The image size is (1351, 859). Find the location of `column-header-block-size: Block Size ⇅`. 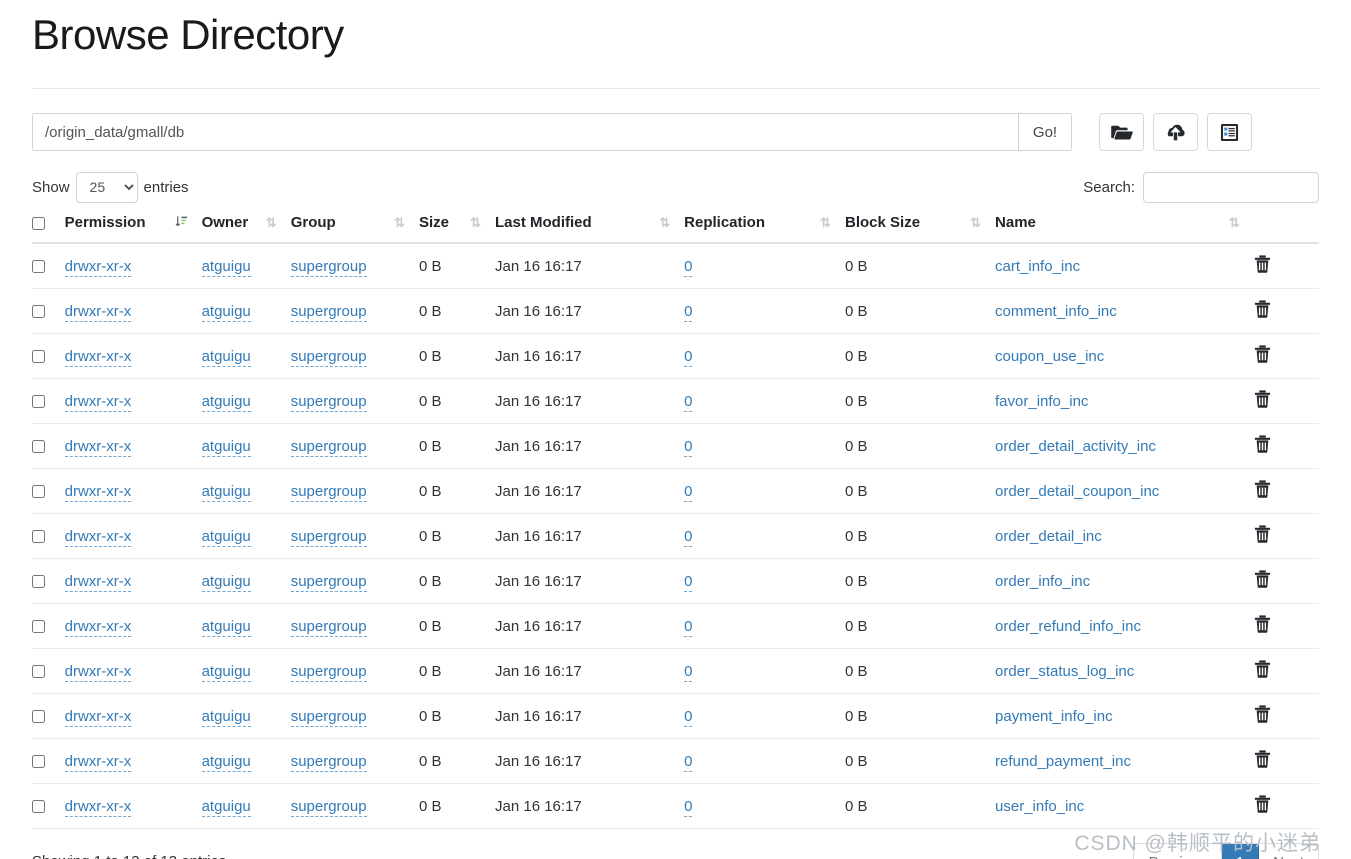

column-header-block-size: Block Size ⇅ is located at coordinates (920, 229).